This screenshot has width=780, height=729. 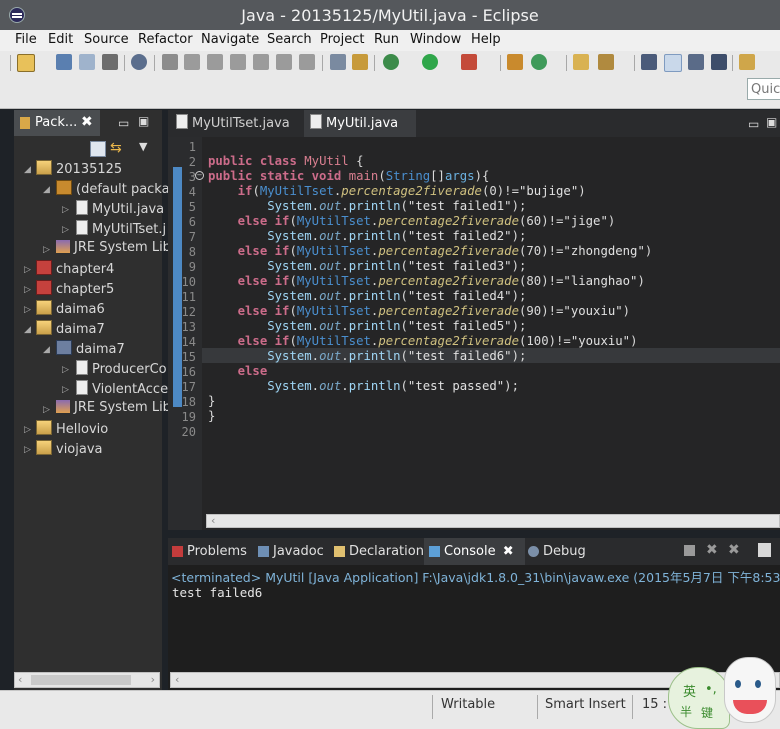 What do you see at coordinates (284, 62) in the screenshot?
I see `step-over-icon` at bounding box center [284, 62].